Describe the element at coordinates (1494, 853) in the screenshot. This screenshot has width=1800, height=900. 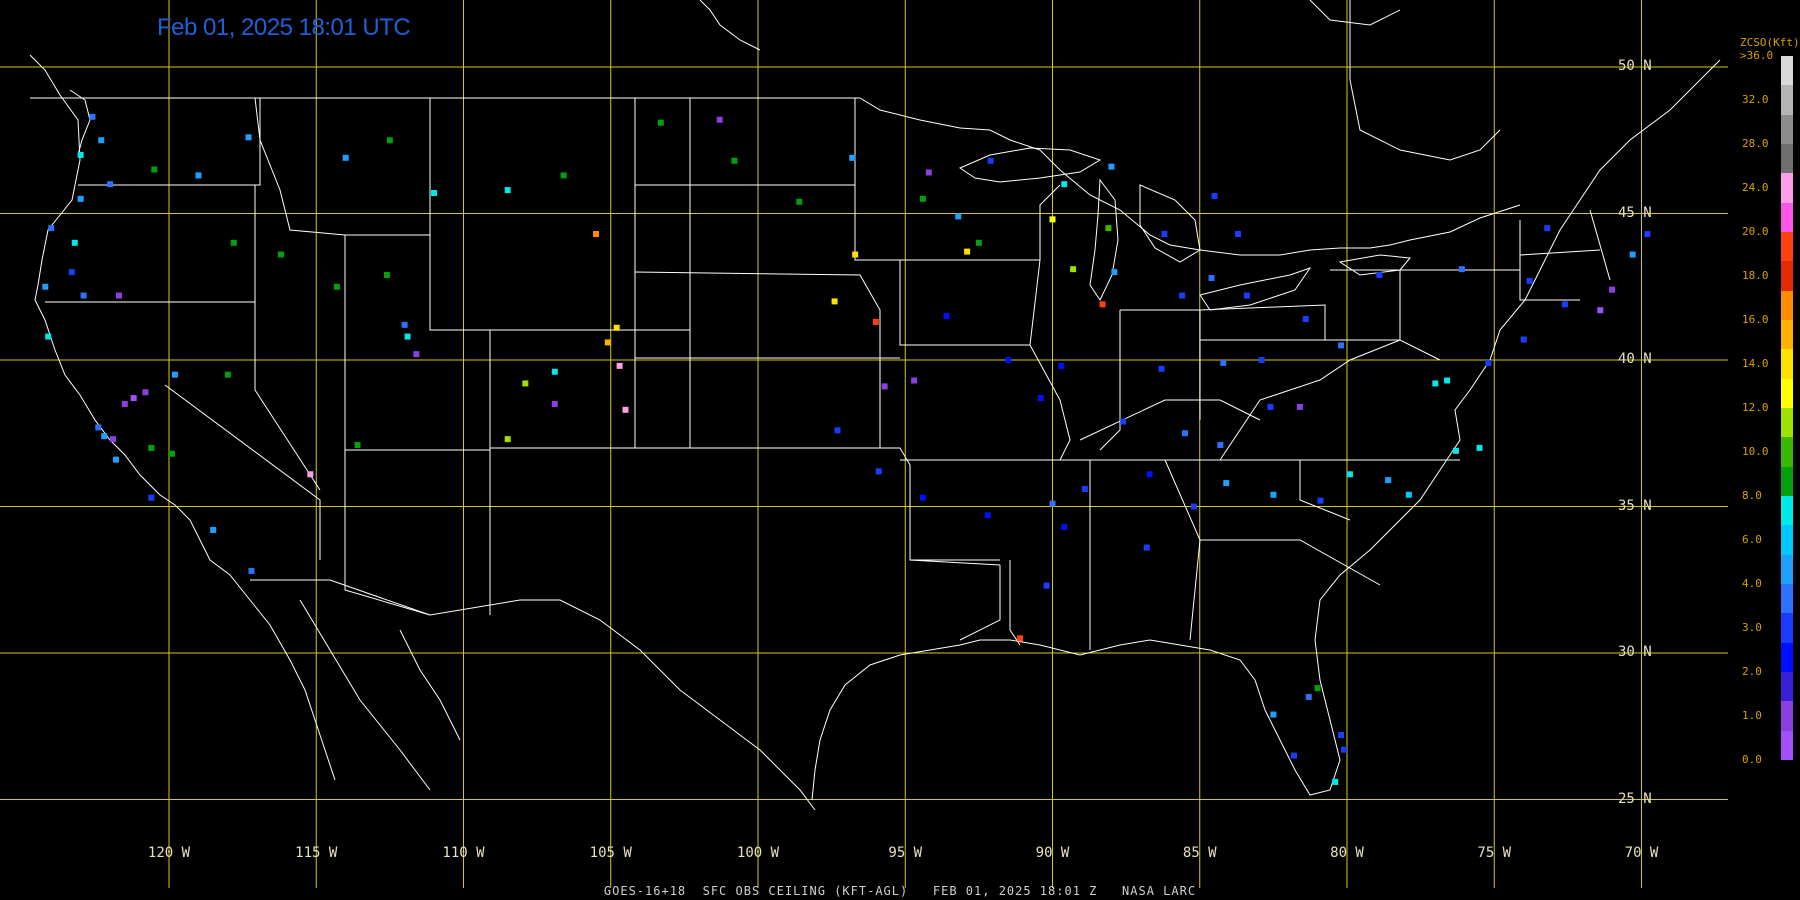
I see `lon-label: 75 W` at that location.